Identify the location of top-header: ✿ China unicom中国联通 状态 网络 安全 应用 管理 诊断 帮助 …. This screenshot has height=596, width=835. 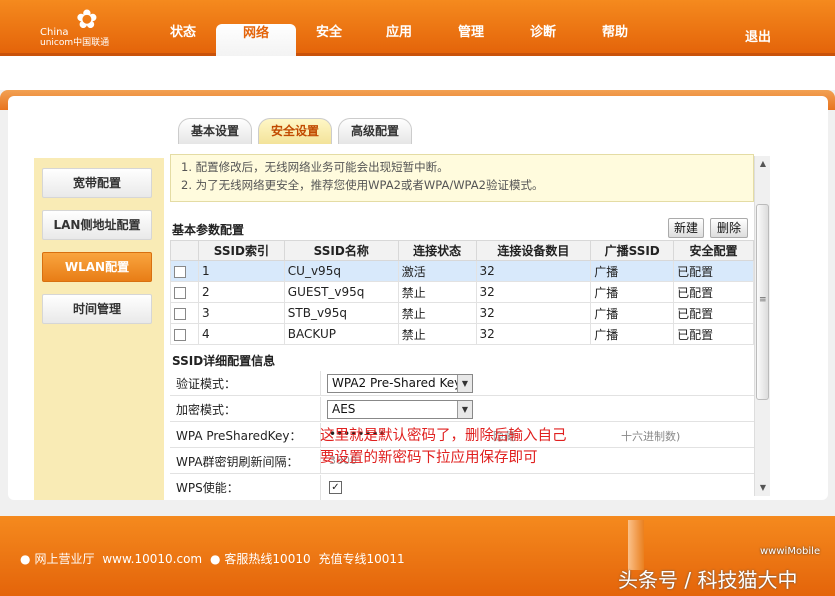
(417, 28).